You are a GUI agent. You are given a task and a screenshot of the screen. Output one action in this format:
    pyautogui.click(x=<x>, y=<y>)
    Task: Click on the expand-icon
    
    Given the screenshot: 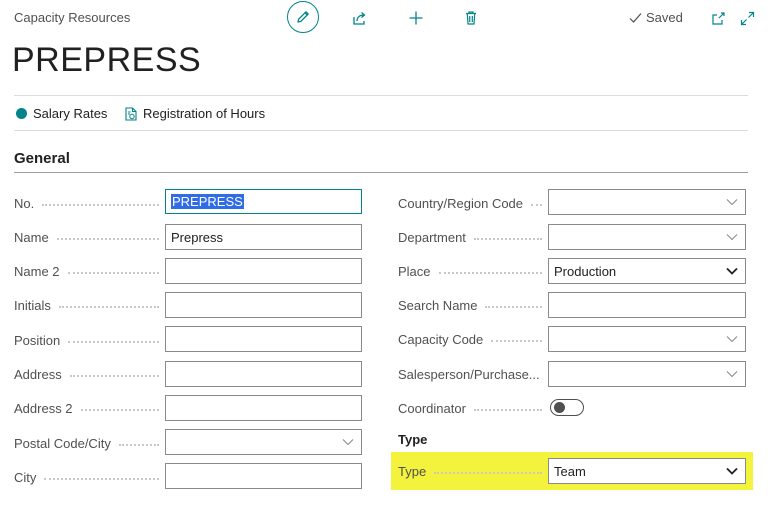 What is the action you would take?
    pyautogui.click(x=747, y=18)
    